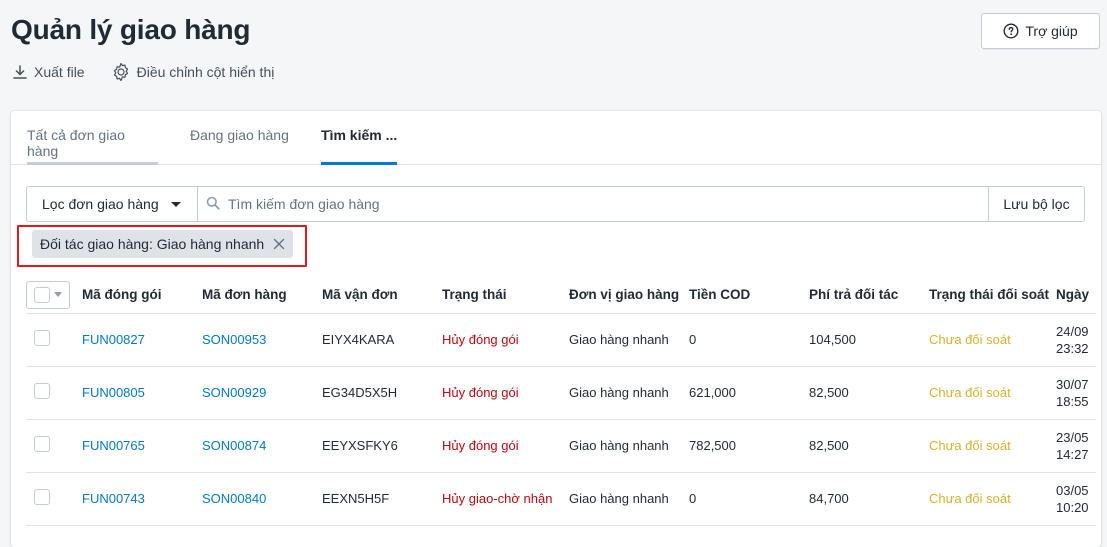 The height and width of the screenshot is (547, 1107). I want to click on search-box, so click(593, 204).